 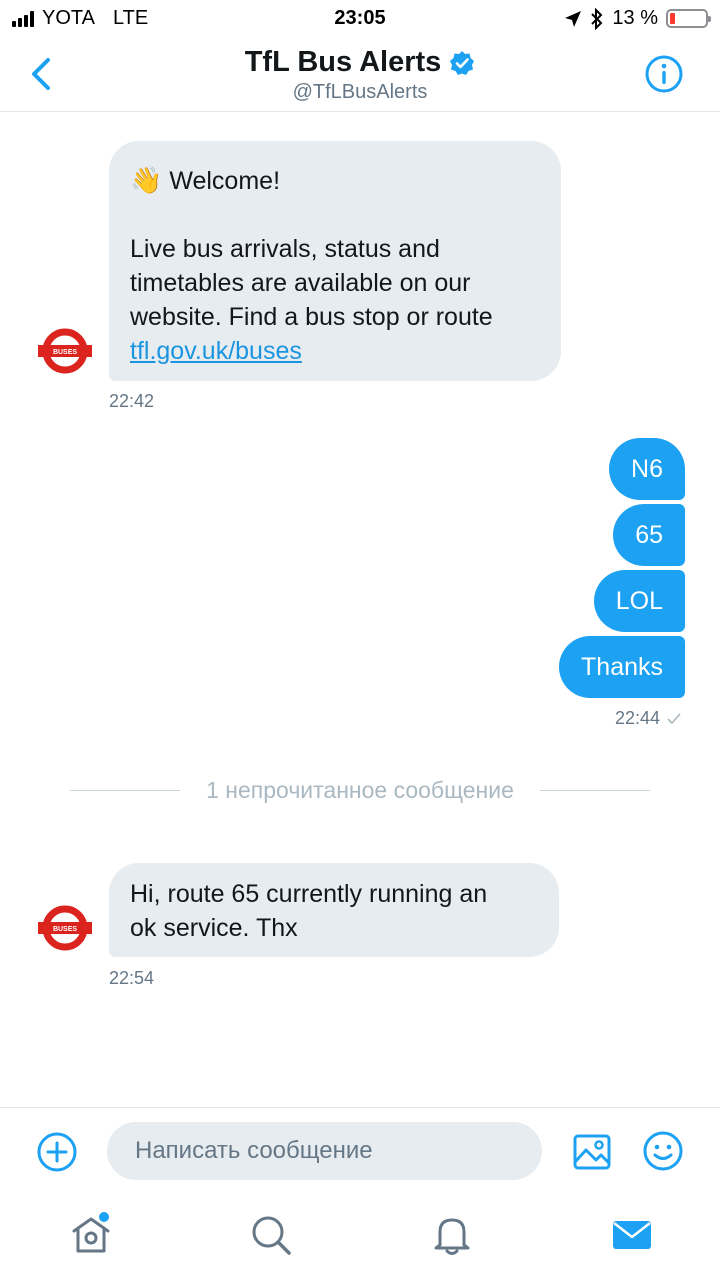 What do you see at coordinates (214, 928) in the screenshot?
I see `reply-text-line: ok service. Thx` at bounding box center [214, 928].